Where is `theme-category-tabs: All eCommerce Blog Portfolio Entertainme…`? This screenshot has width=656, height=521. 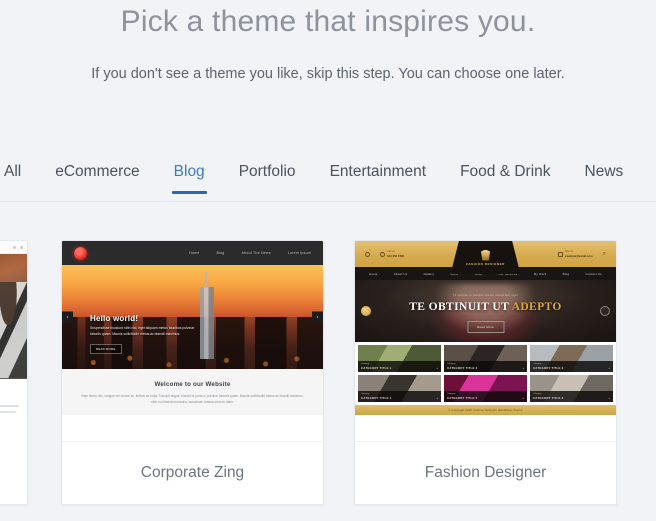
theme-category-tabs: All eCommerce Blog Portfolio Entertainme… is located at coordinates (328, 181).